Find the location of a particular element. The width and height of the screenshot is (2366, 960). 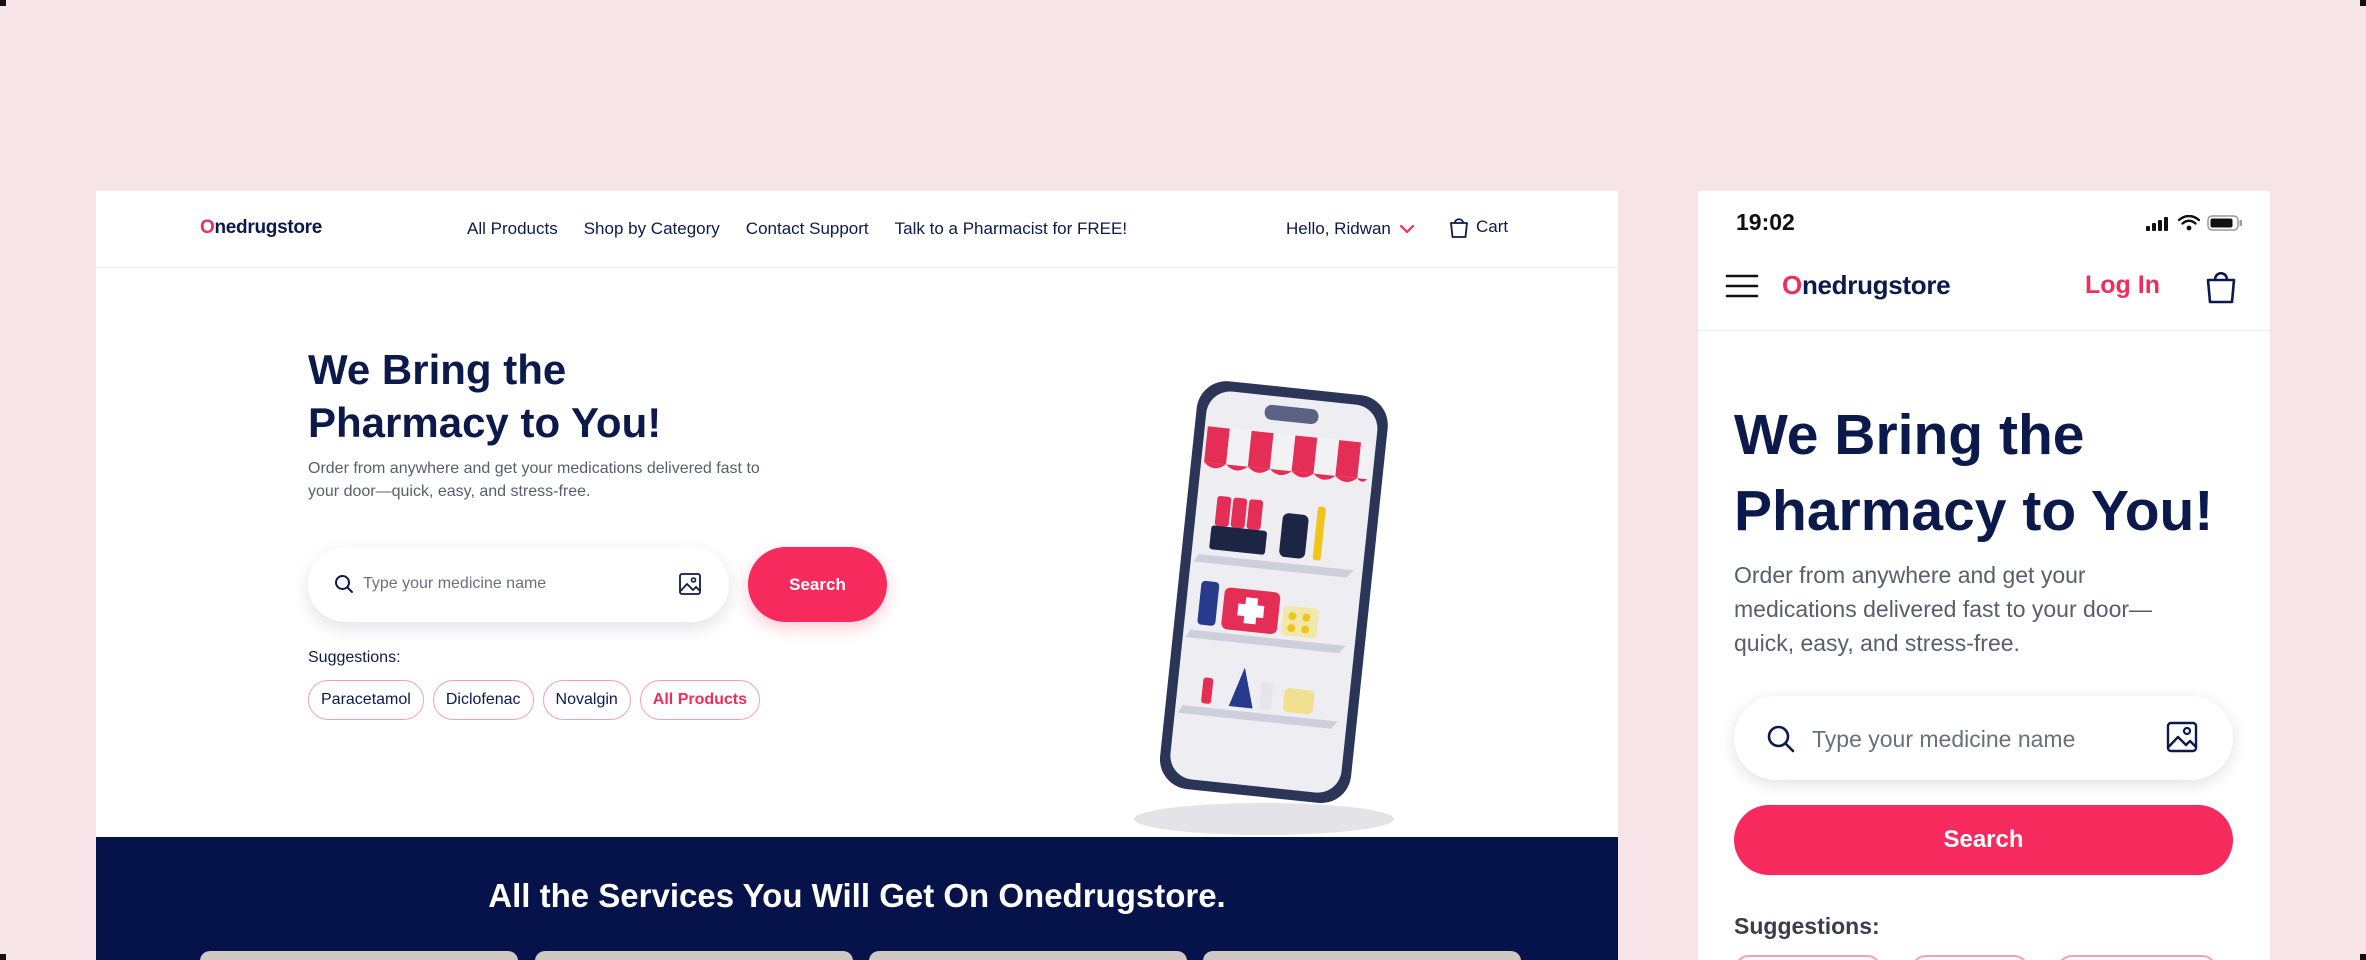

status-time: 19:02 is located at coordinates (1765, 222).